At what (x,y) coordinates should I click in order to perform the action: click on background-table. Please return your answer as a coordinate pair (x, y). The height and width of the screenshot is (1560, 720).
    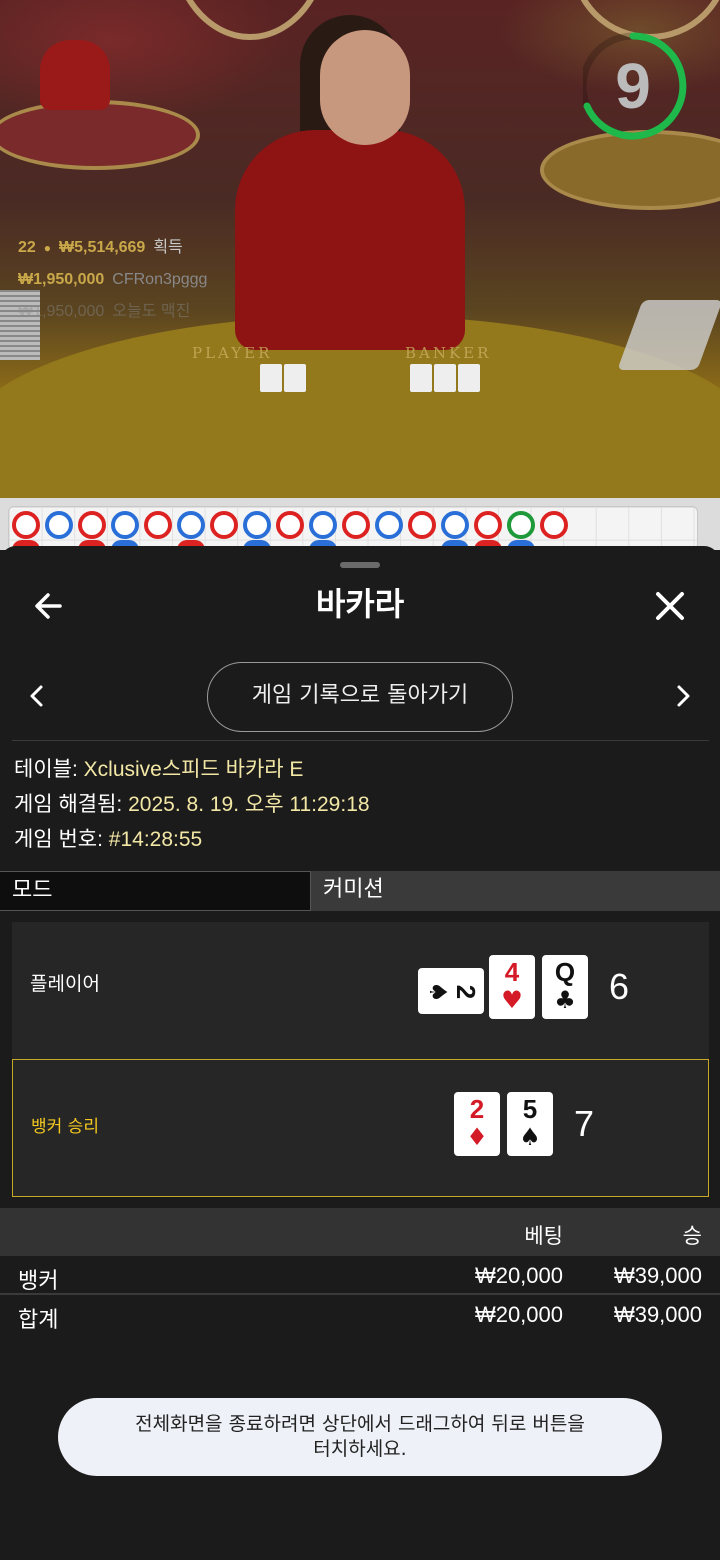
    Looking at the image, I should click on (100, 135).